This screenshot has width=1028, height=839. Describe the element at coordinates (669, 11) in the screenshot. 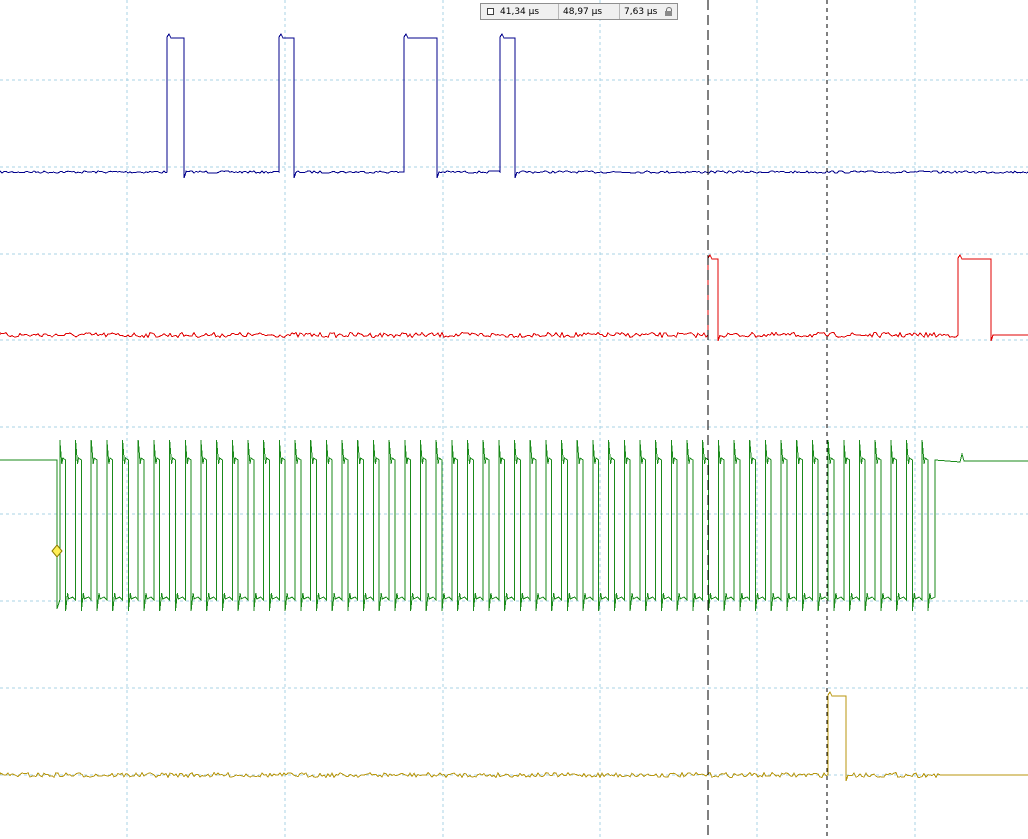

I see `lock-icon` at that location.